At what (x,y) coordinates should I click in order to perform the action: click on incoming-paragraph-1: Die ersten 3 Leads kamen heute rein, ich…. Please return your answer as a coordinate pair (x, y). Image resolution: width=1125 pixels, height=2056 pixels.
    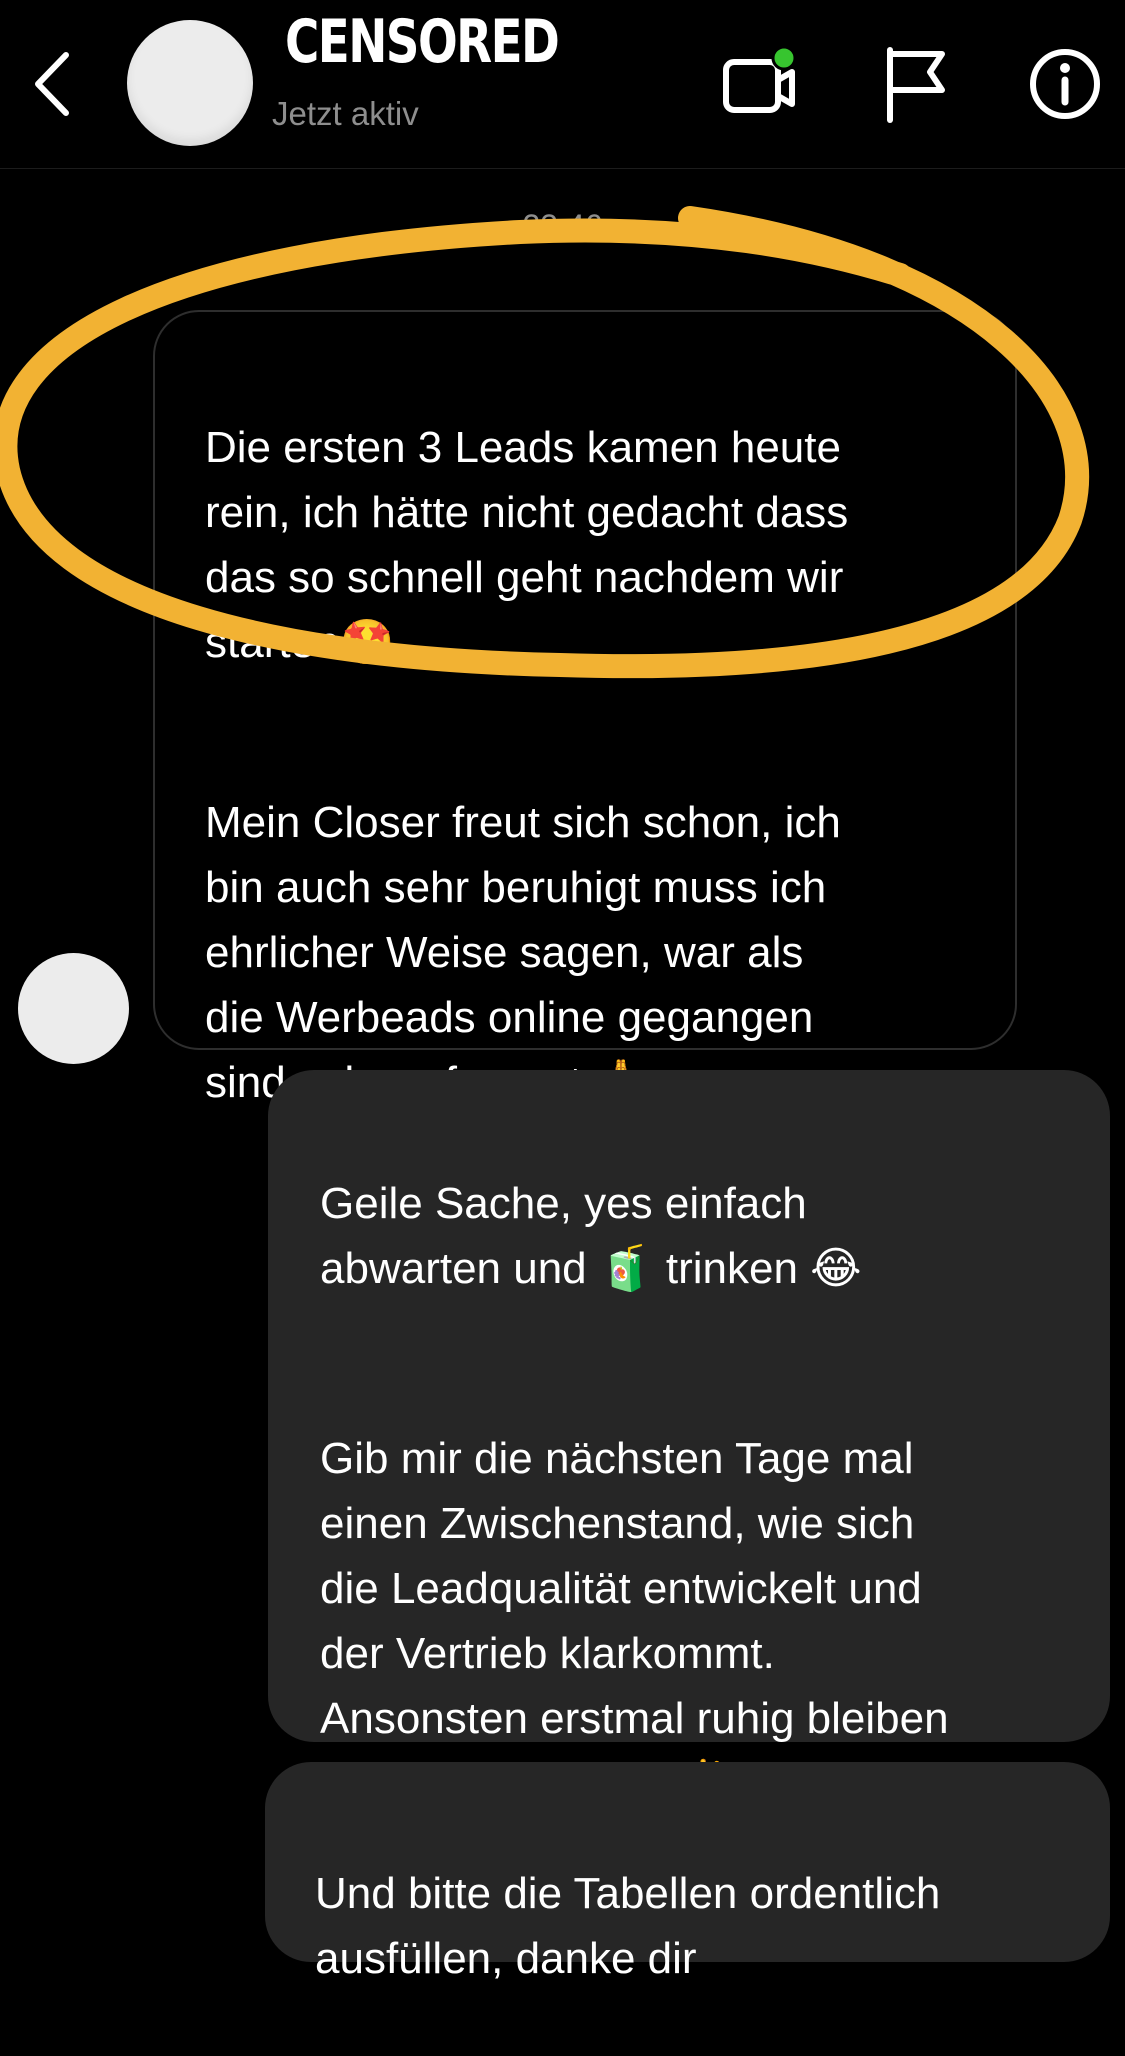
    Looking at the image, I should click on (527, 545).